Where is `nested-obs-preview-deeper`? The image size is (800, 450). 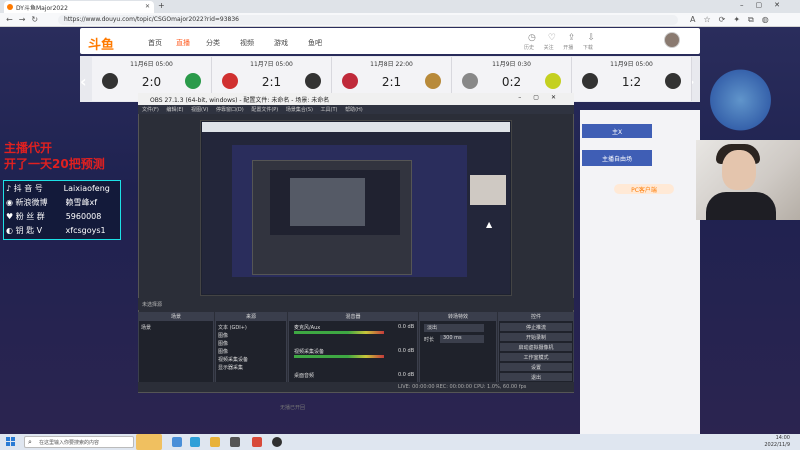
nested-obs-preview-deeper is located at coordinates (327, 202).